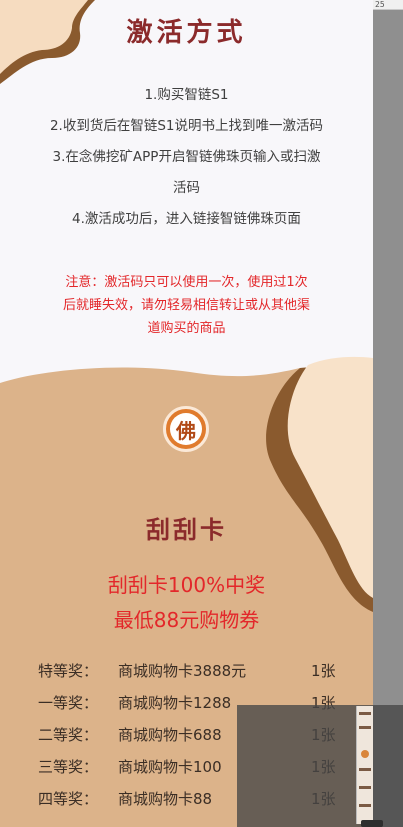 Image resolution: width=403 pixels, height=827 pixels. Describe the element at coordinates (186, 282) in the screenshot. I see `notice-line: 注意：激活码只可以使用一次，使用过1次` at that location.